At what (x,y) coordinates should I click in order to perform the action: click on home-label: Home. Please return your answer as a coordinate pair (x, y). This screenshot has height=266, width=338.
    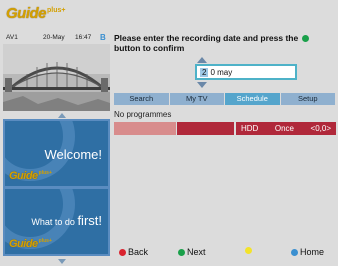
    Looking at the image, I should click on (312, 252).